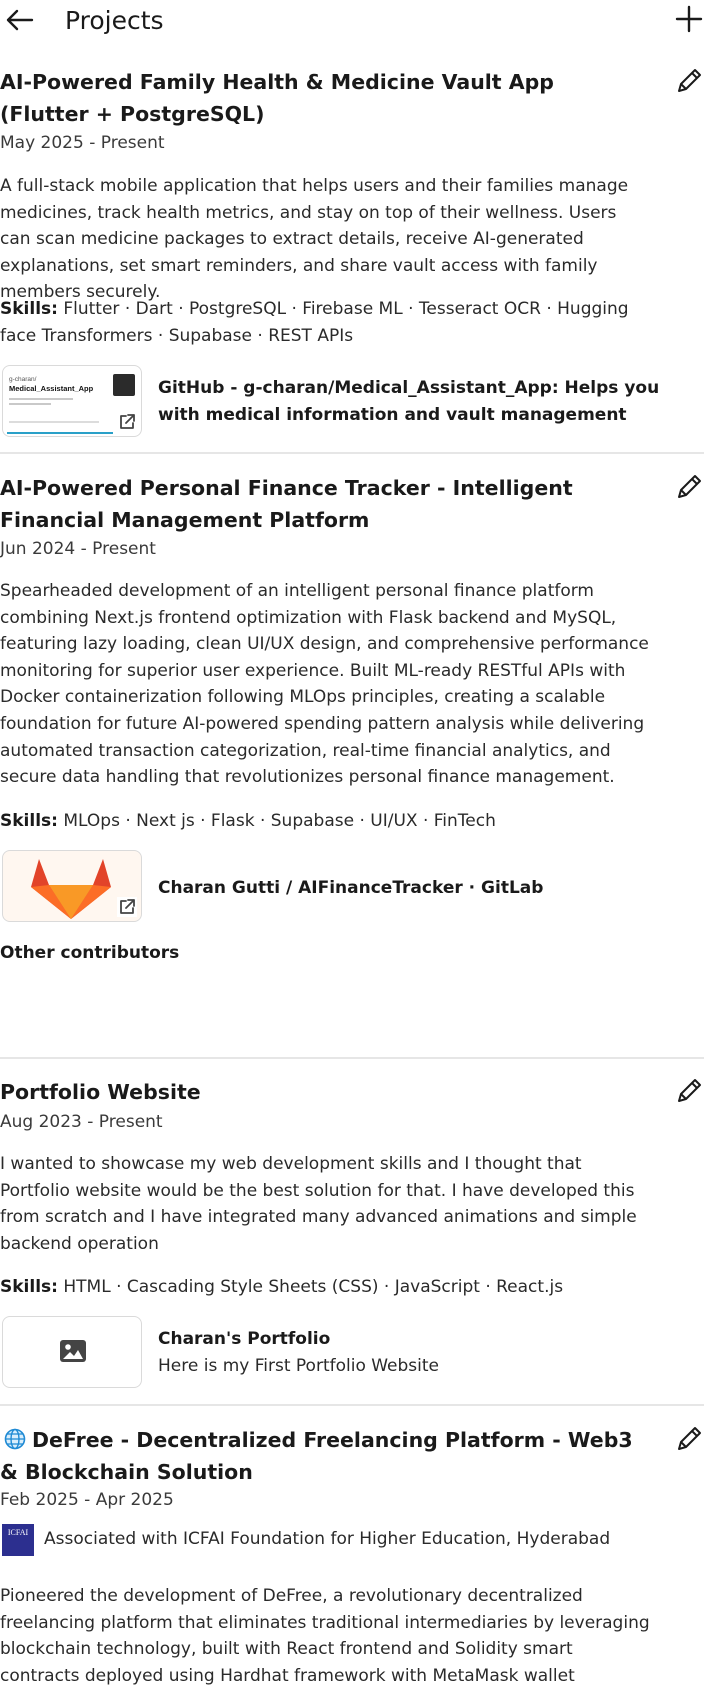  Describe the element at coordinates (689, 1439) in the screenshot. I see `edit-pencil-icon` at that location.